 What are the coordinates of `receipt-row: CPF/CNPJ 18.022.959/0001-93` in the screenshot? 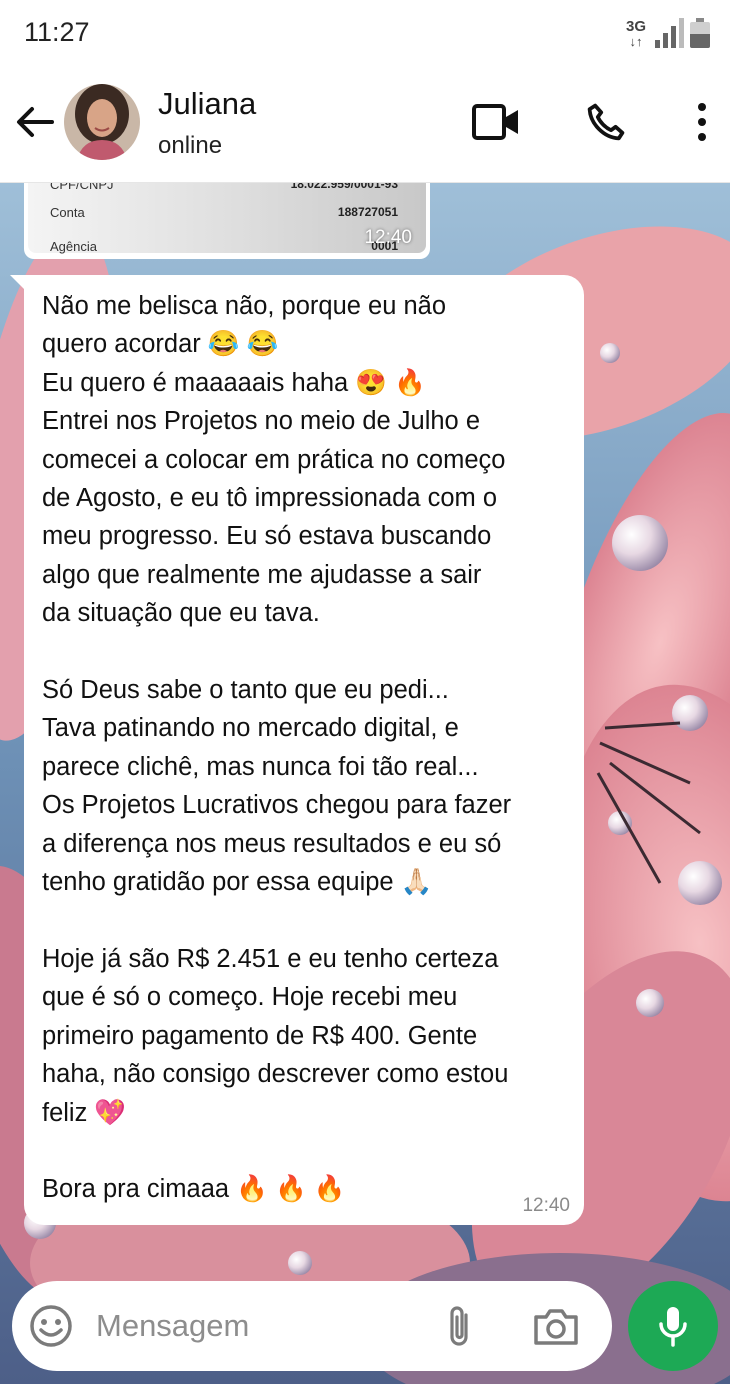 It's located at (224, 187).